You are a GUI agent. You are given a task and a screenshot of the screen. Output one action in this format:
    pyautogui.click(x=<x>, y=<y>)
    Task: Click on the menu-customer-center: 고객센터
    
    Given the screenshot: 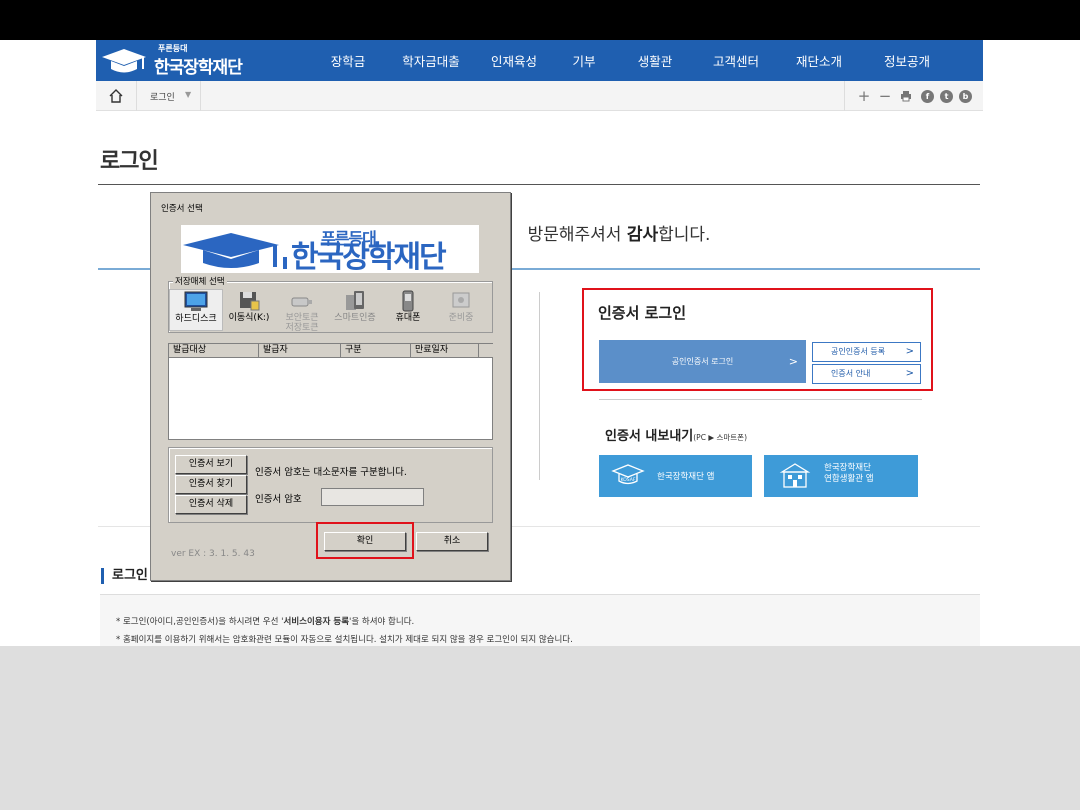 What is the action you would take?
    pyautogui.click(x=736, y=60)
    